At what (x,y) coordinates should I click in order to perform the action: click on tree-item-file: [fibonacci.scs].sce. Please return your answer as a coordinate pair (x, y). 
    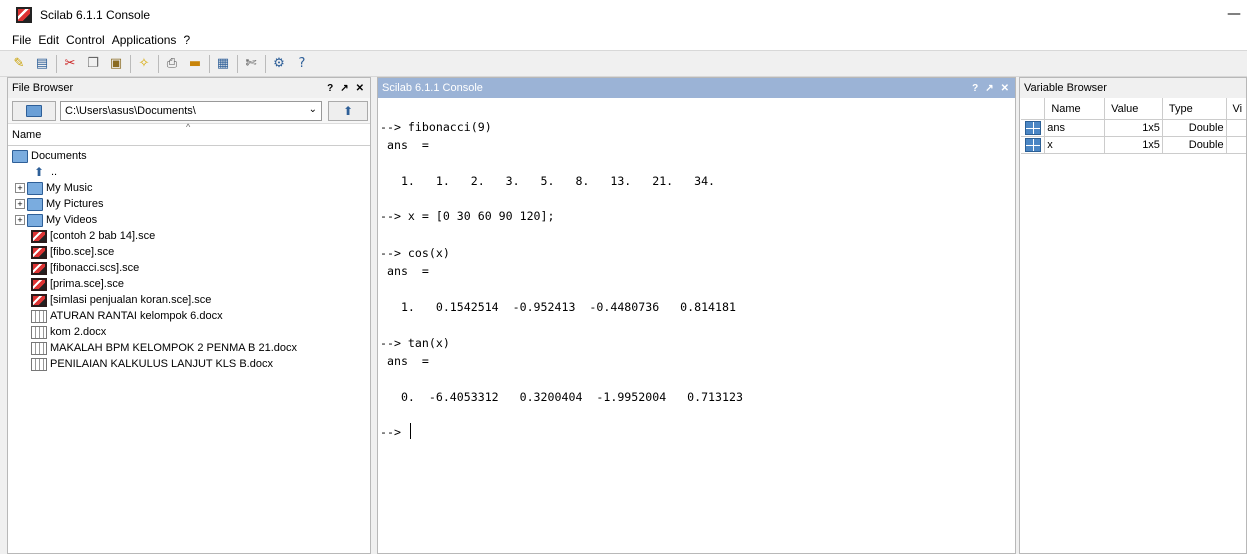
    Looking at the image, I should click on (189, 268).